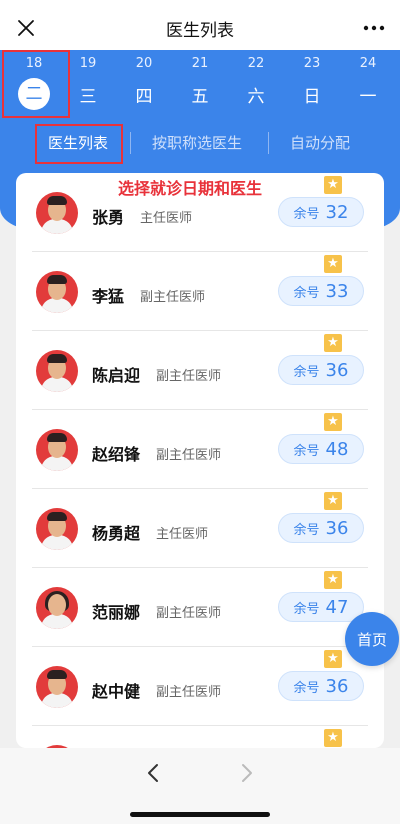 Image resolution: width=400 pixels, height=824 pixels. I want to click on more-icon, so click(374, 28).